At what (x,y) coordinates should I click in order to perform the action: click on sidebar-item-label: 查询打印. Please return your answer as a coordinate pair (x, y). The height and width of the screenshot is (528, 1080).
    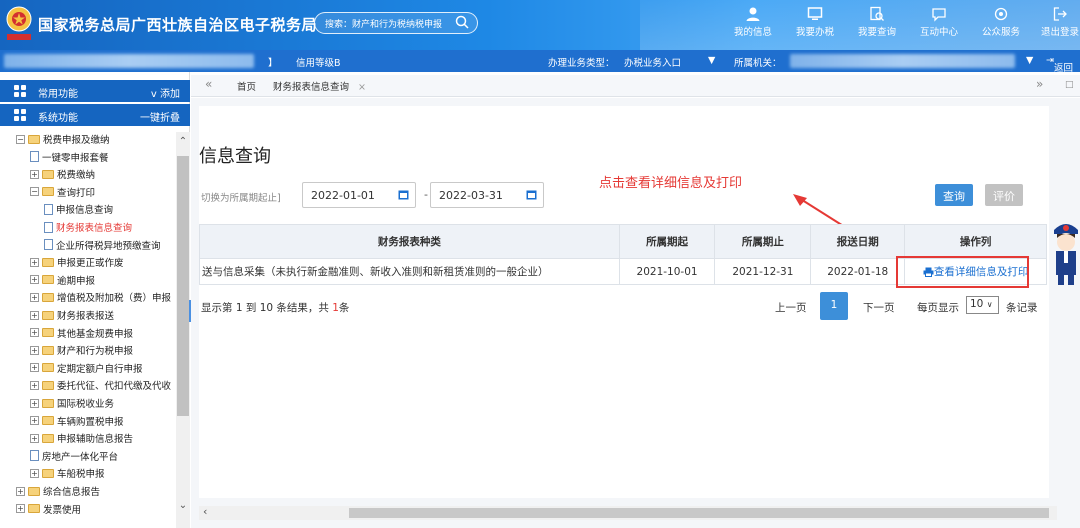
    Looking at the image, I should click on (76, 193).